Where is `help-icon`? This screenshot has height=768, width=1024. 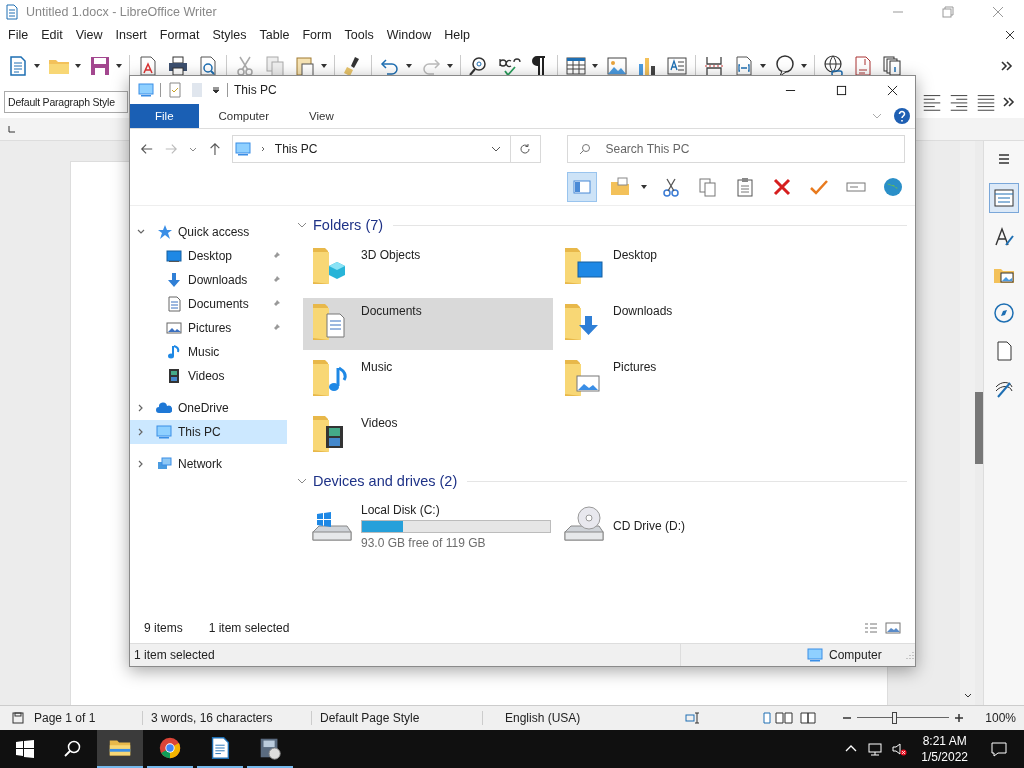 help-icon is located at coordinates (902, 116).